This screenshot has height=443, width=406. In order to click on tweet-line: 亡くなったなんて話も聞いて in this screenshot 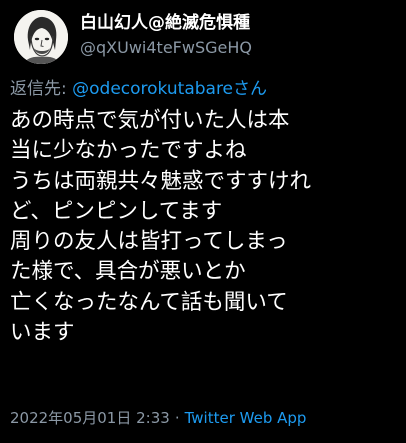, I will do `click(149, 302)`.